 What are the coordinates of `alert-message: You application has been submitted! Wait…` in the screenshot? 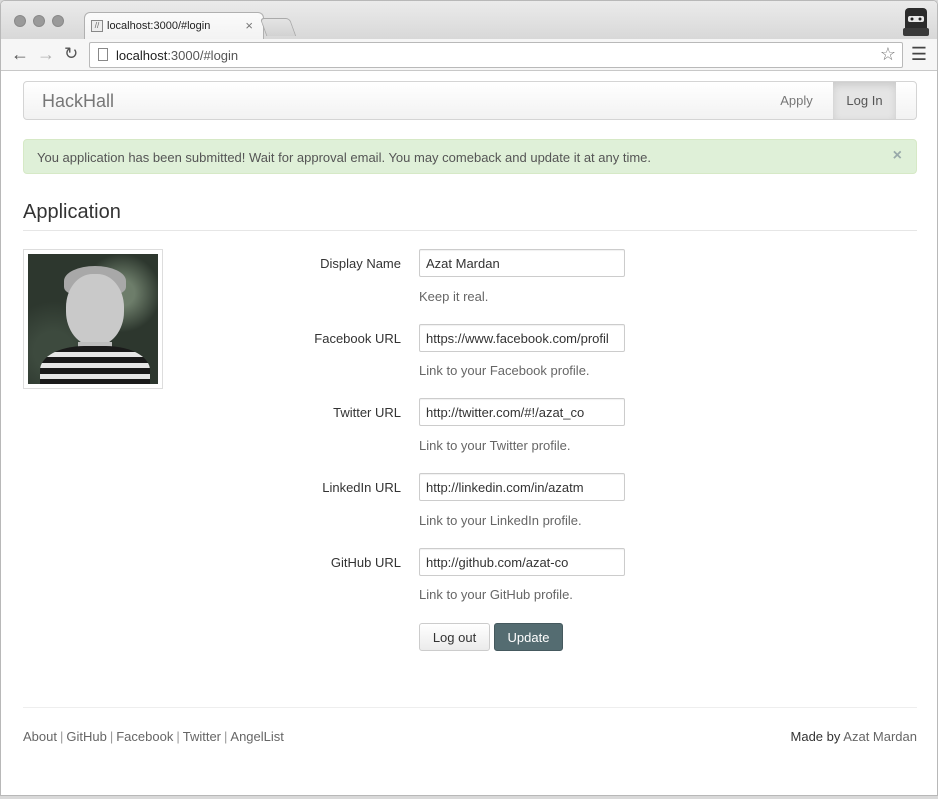 It's located at (344, 157).